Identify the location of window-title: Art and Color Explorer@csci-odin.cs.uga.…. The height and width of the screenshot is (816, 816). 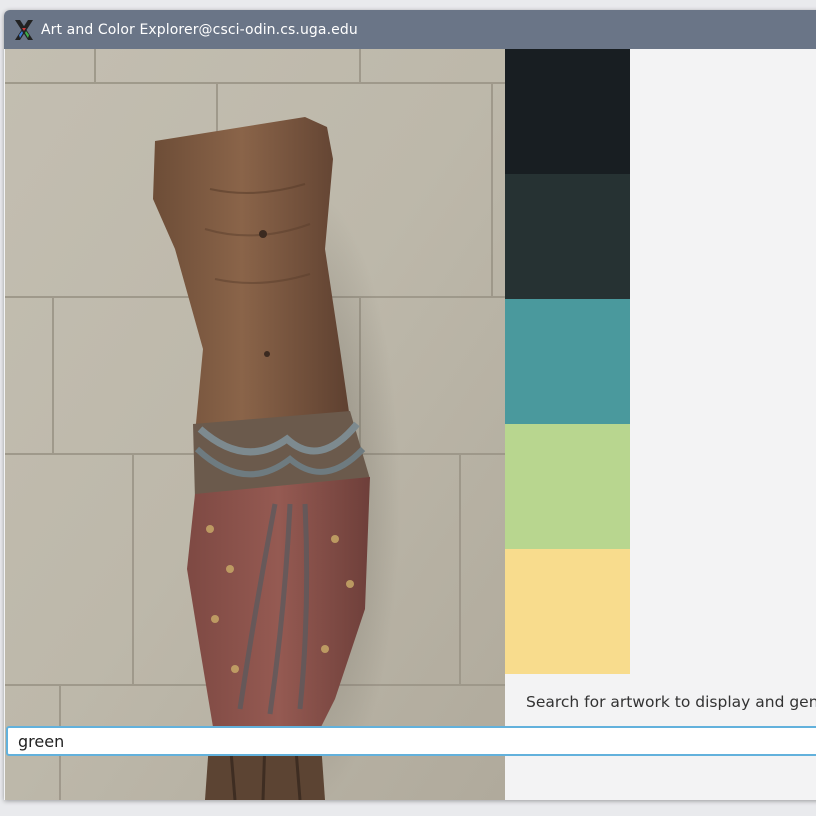
(199, 29).